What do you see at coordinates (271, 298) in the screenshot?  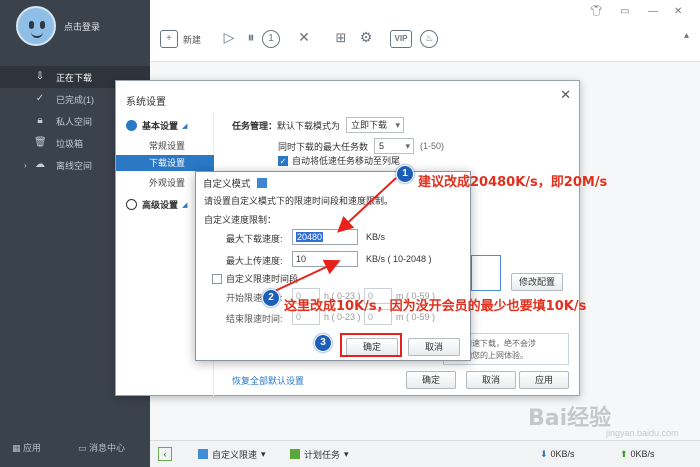 I see `annotation-marker-2: 2` at bounding box center [271, 298].